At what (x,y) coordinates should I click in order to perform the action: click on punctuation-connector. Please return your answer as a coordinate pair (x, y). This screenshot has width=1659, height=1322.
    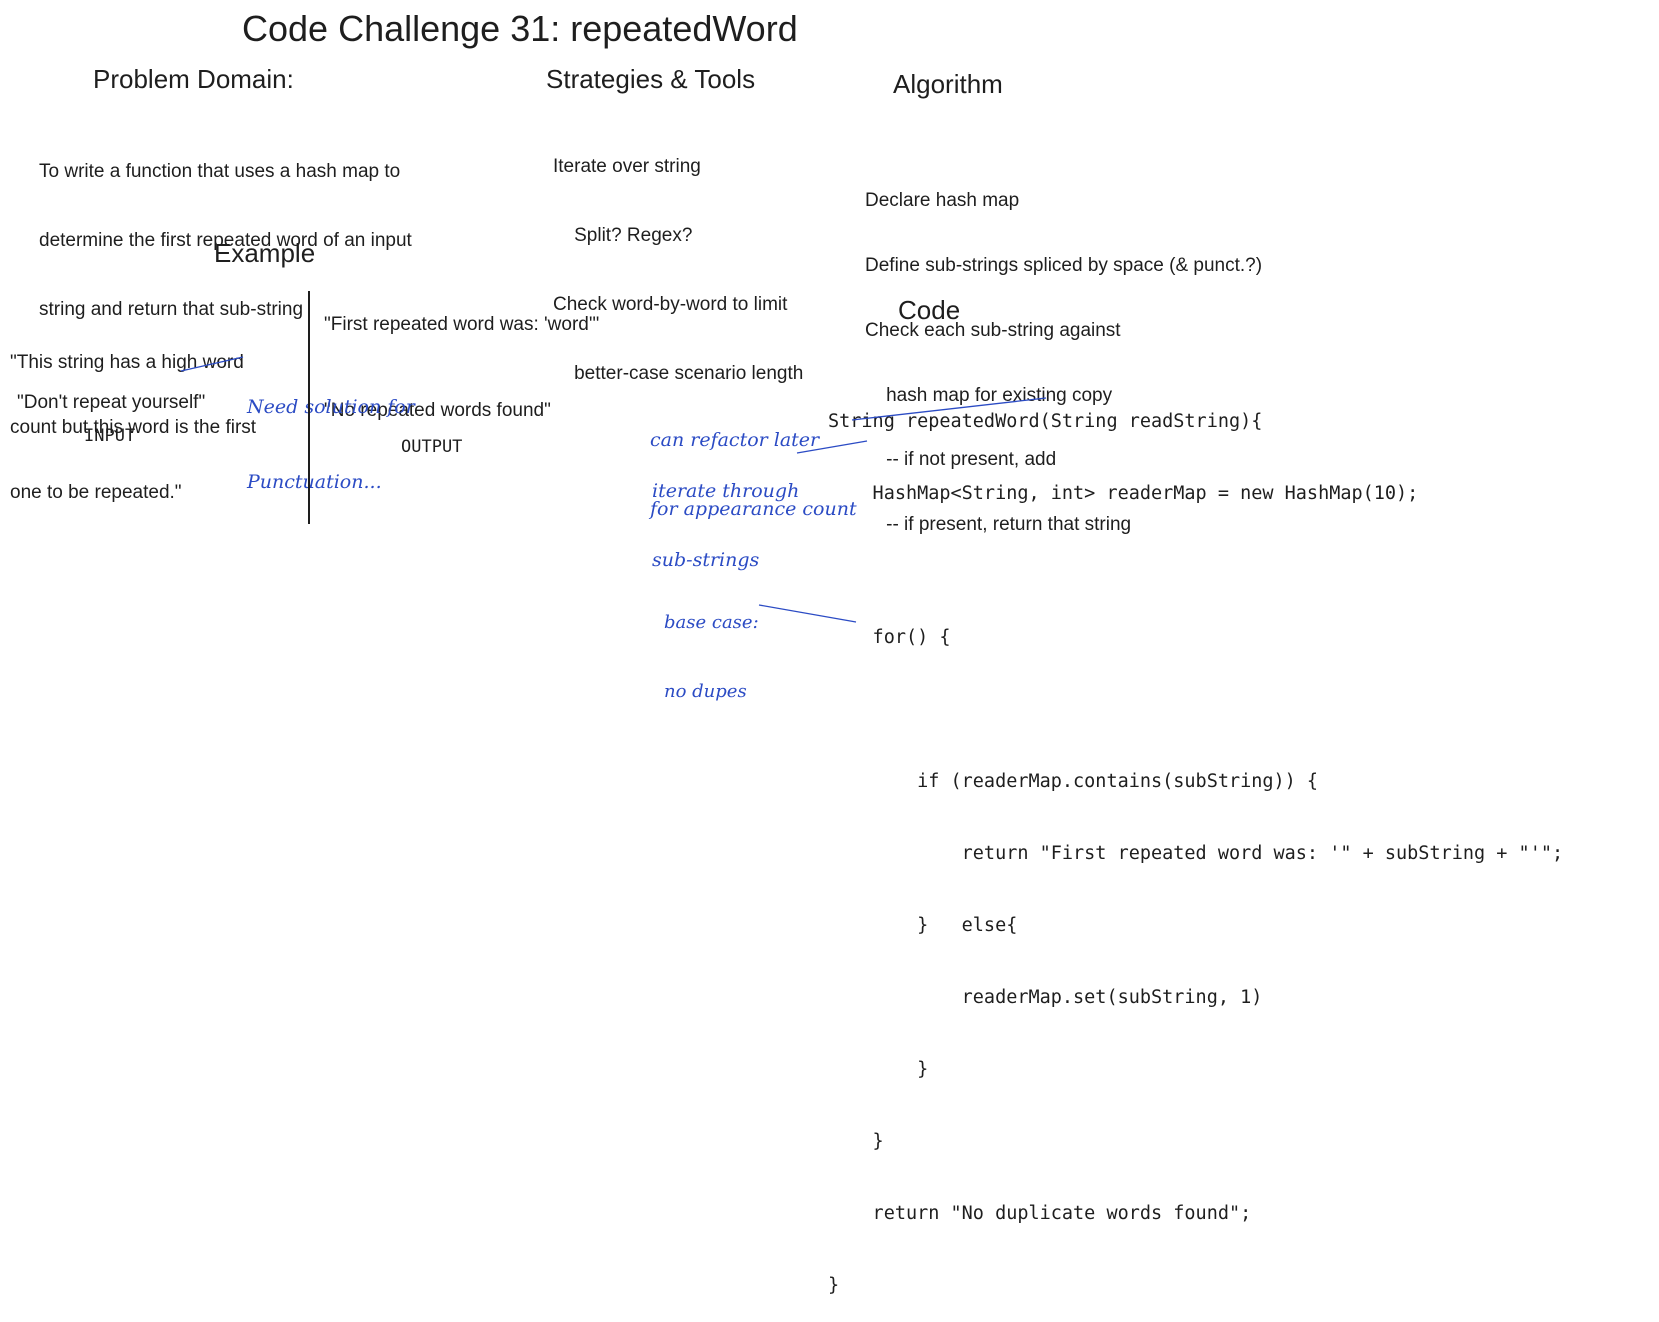
    Looking at the image, I should click on (212, 364).